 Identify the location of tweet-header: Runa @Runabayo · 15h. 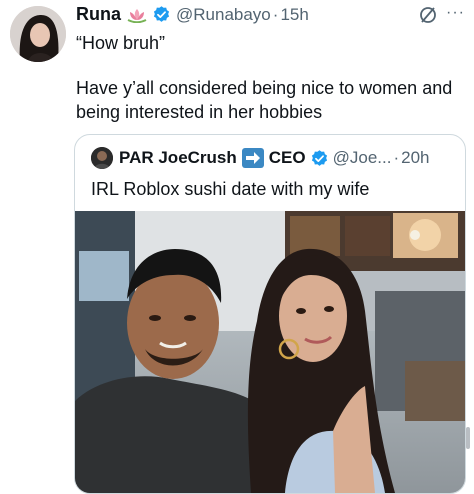
(192, 14).